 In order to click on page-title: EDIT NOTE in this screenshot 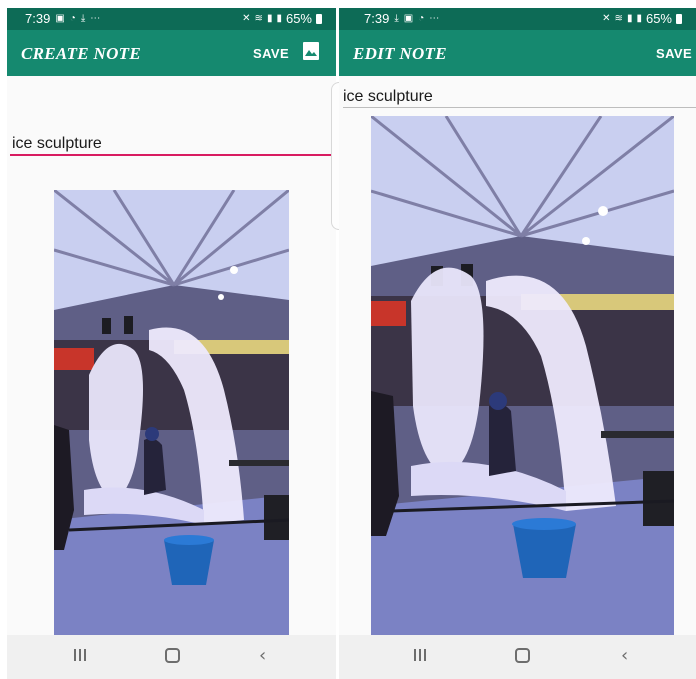, I will do `click(400, 53)`.